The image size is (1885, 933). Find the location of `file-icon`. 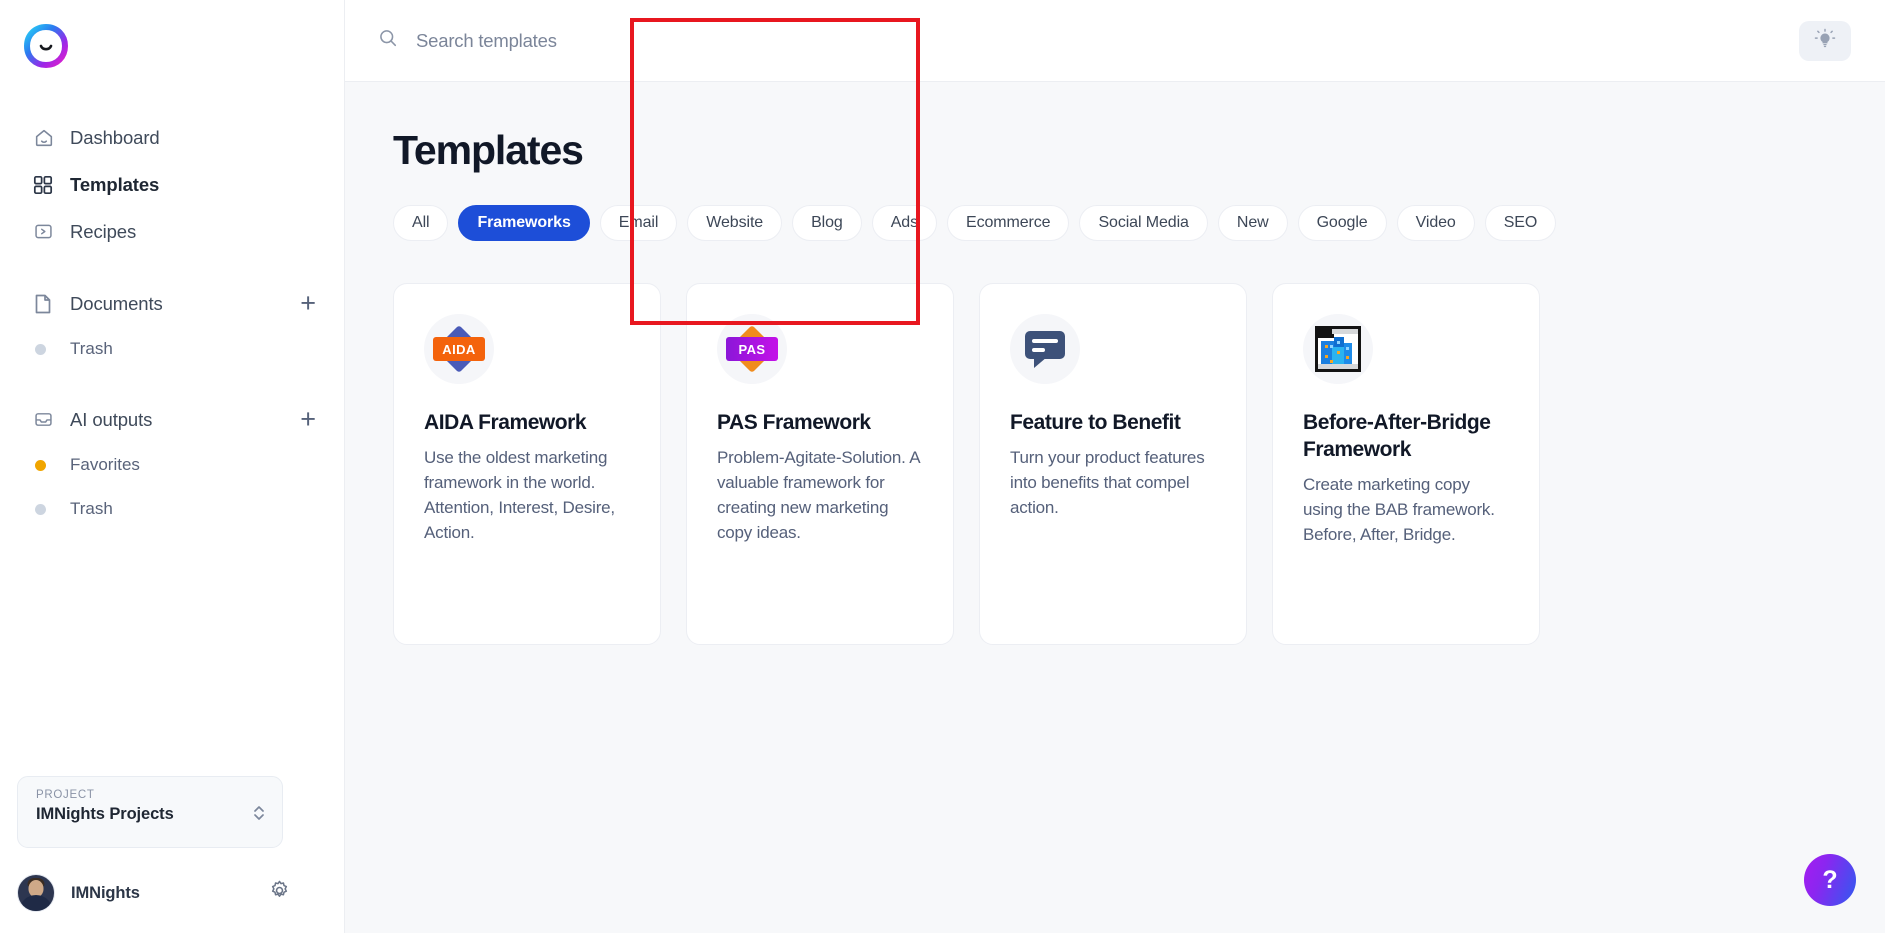

file-icon is located at coordinates (46, 304).